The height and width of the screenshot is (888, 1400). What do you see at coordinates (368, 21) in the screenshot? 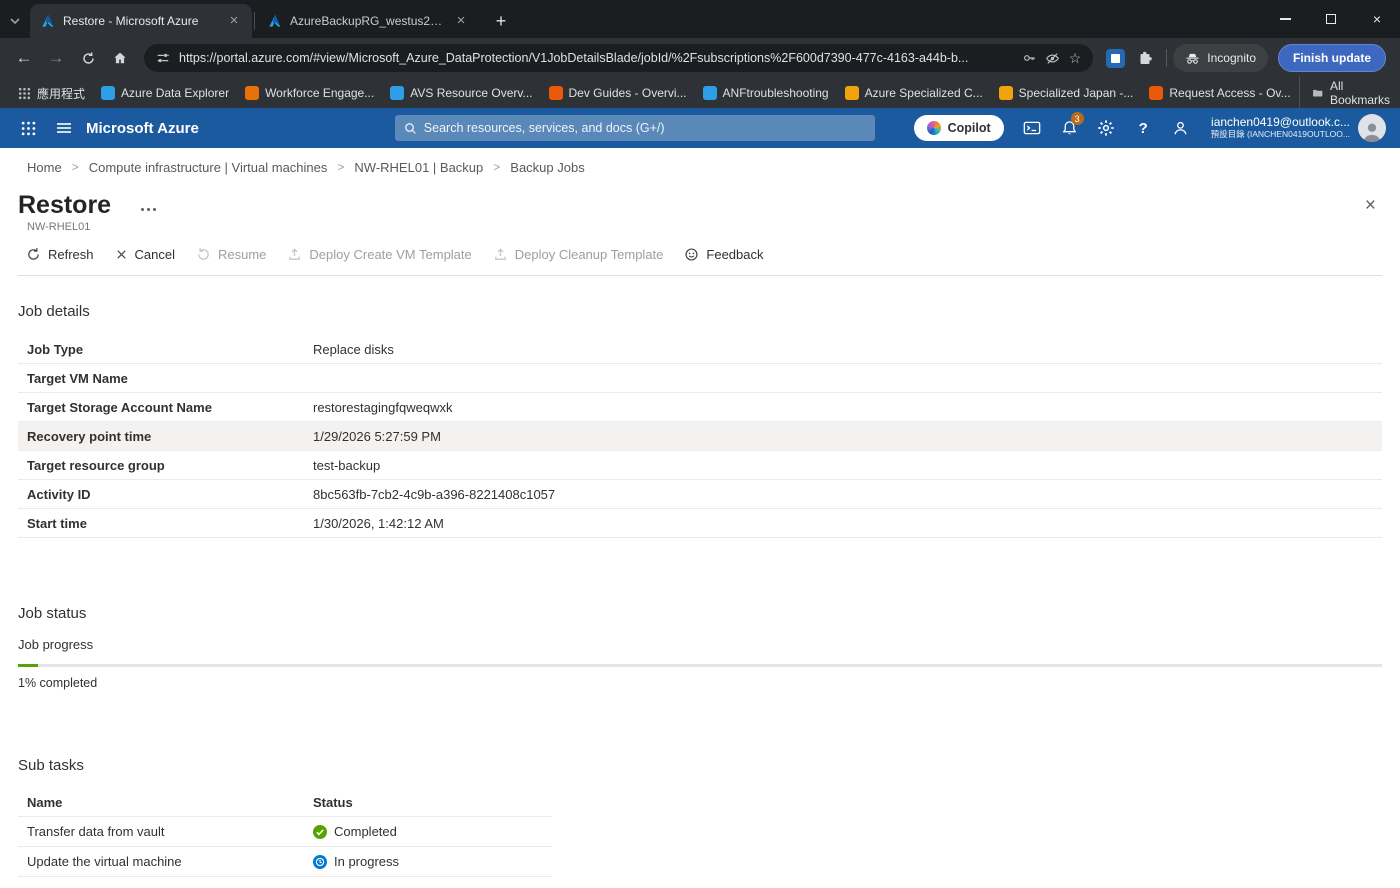
I see `browser-tab-inactive: AzureBackupRG_westus2_1 - M... ×` at bounding box center [368, 21].